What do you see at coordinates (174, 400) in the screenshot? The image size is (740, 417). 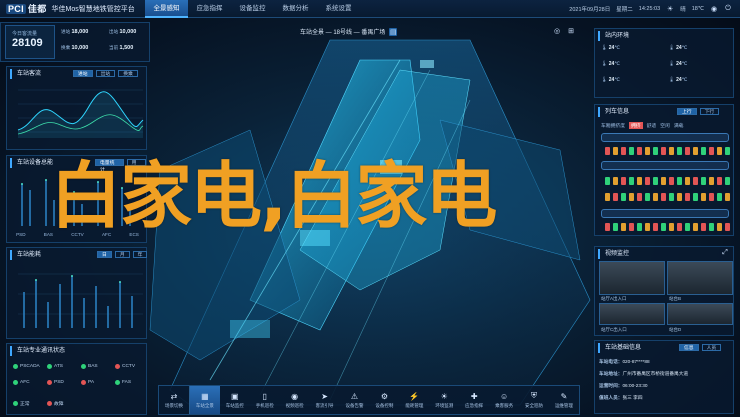 I see `dock-item-swap: ⇄ 场景切换` at bounding box center [174, 400].